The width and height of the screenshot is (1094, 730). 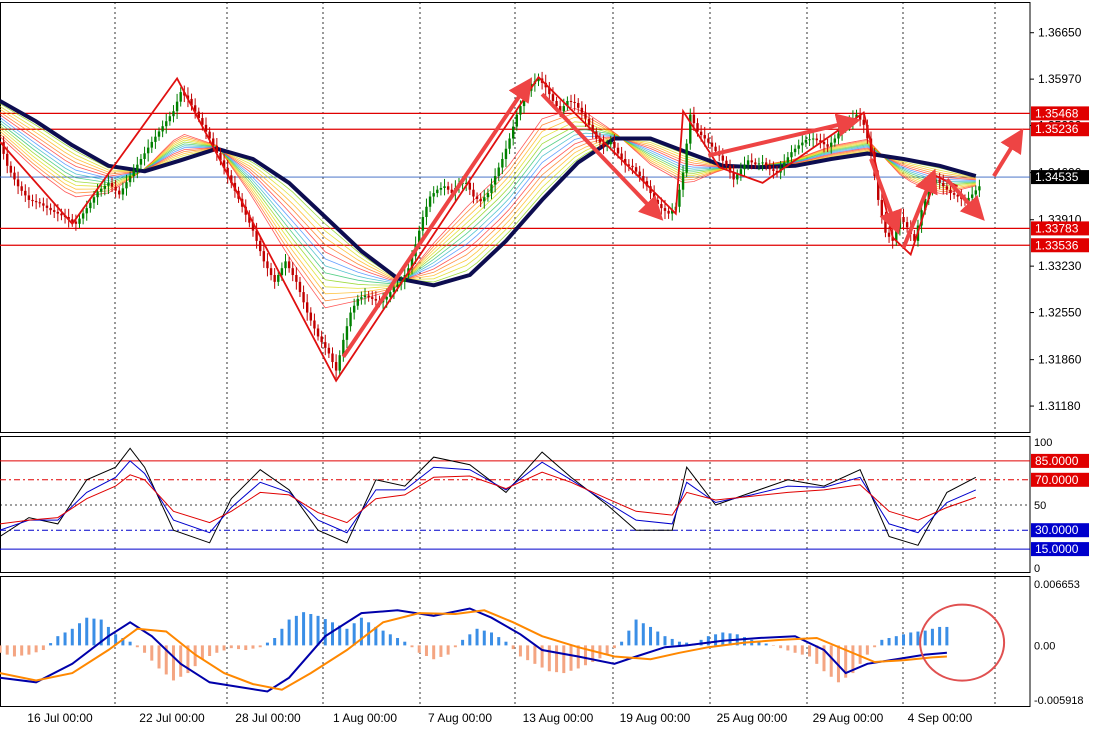 I want to click on level-label: 1.33783, so click(x=1057, y=228).